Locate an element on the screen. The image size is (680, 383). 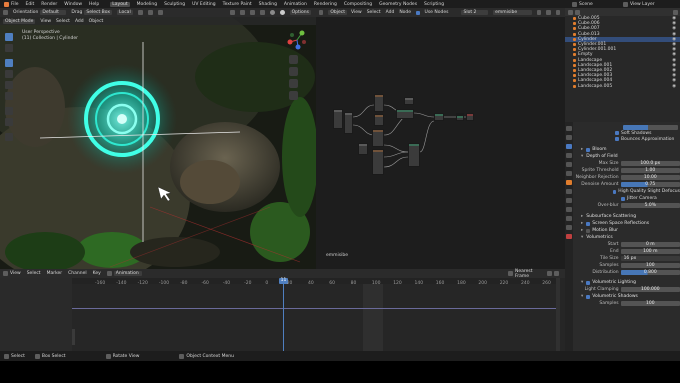
mode-dropdown: Object Mode is located at coordinates (19, 21).